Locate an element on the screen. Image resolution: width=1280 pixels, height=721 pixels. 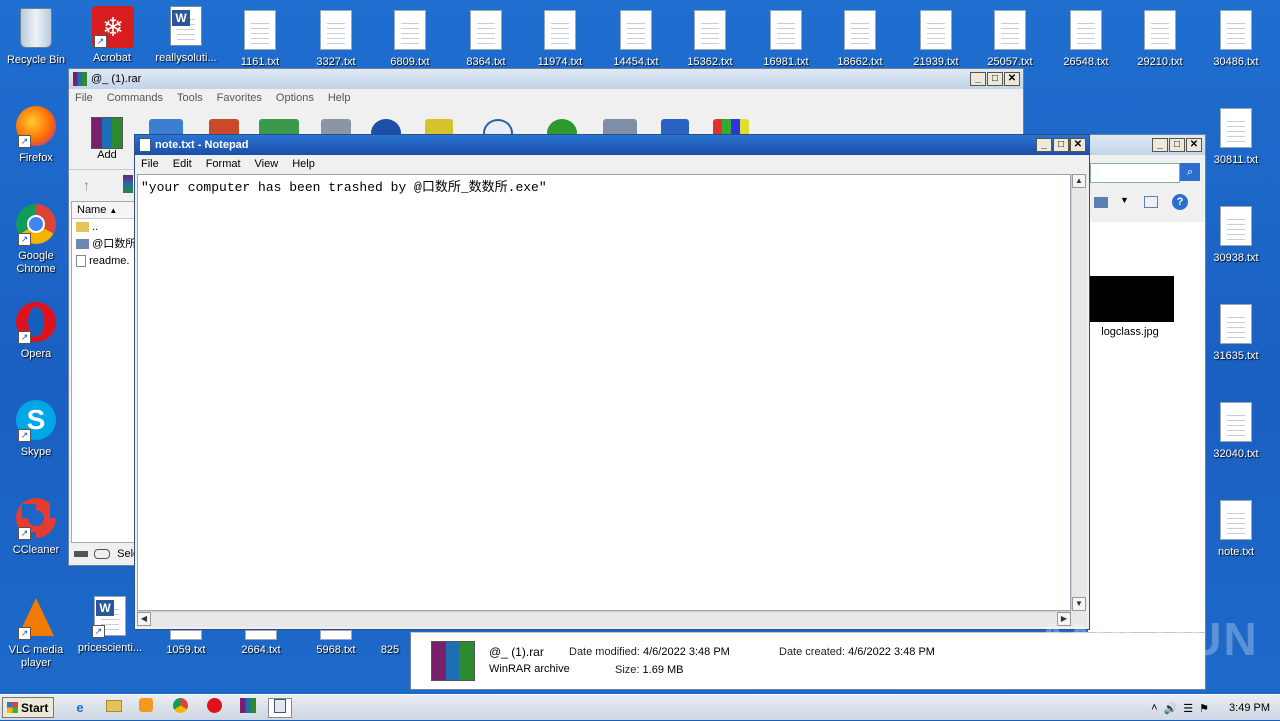
file-825: 825 is located at coordinates (390, 643).